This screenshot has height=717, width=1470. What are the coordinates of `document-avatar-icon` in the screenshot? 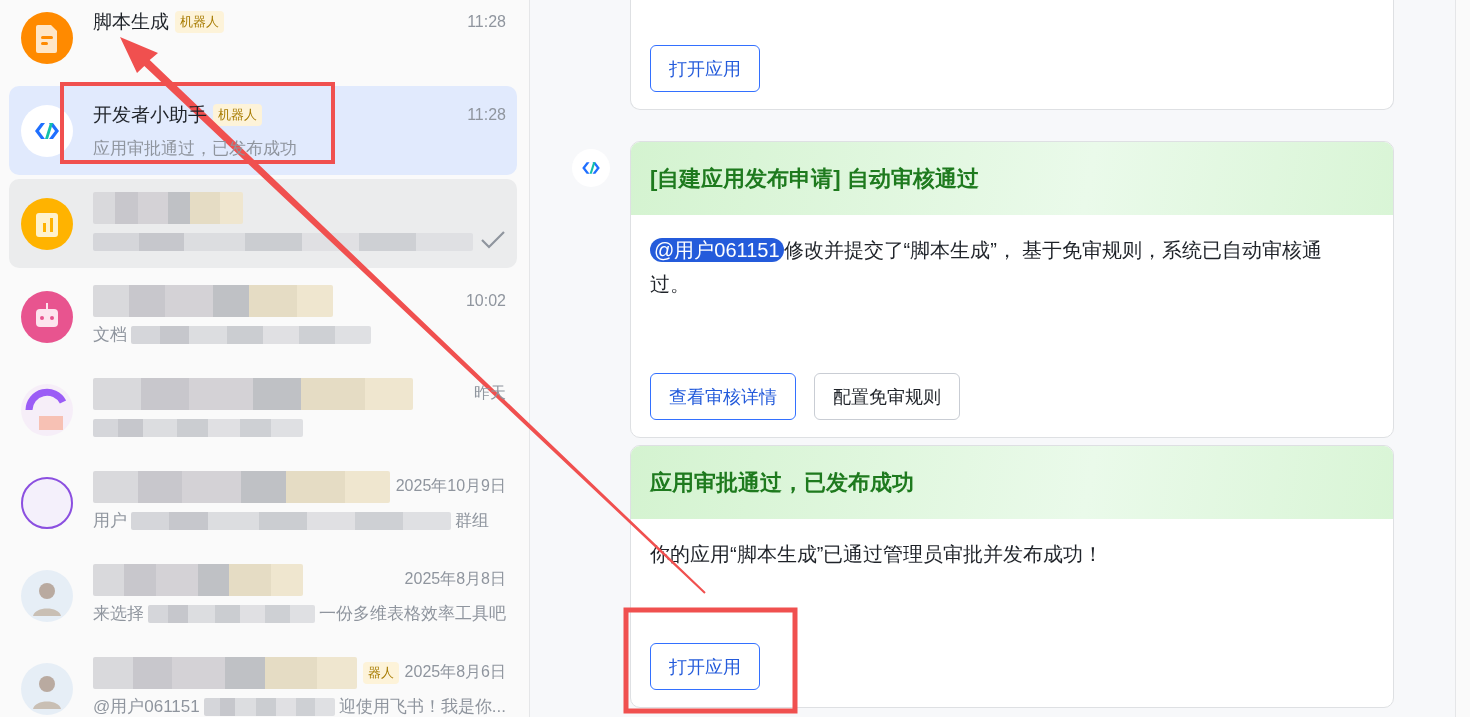 It's located at (47, 37).